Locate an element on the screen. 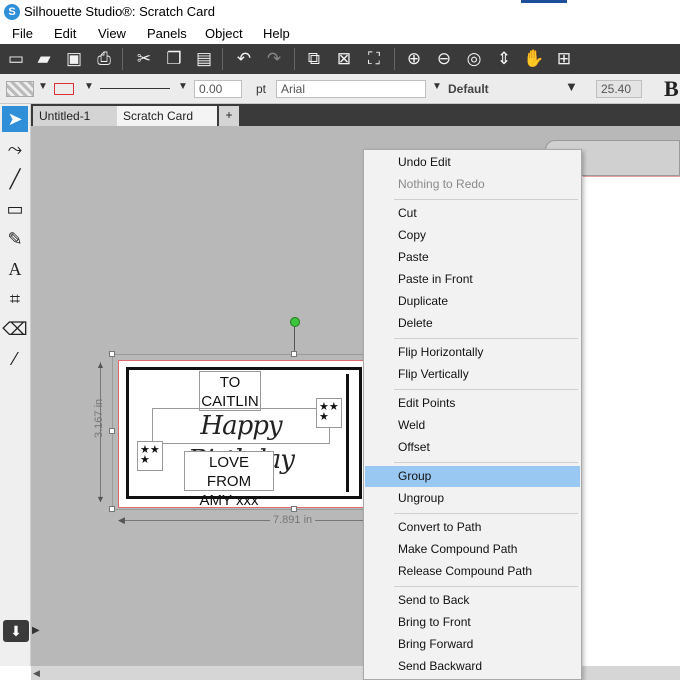 The width and height of the screenshot is (680, 680). tab-scratch-card: Scratch Card × is located at coordinates (167, 121).